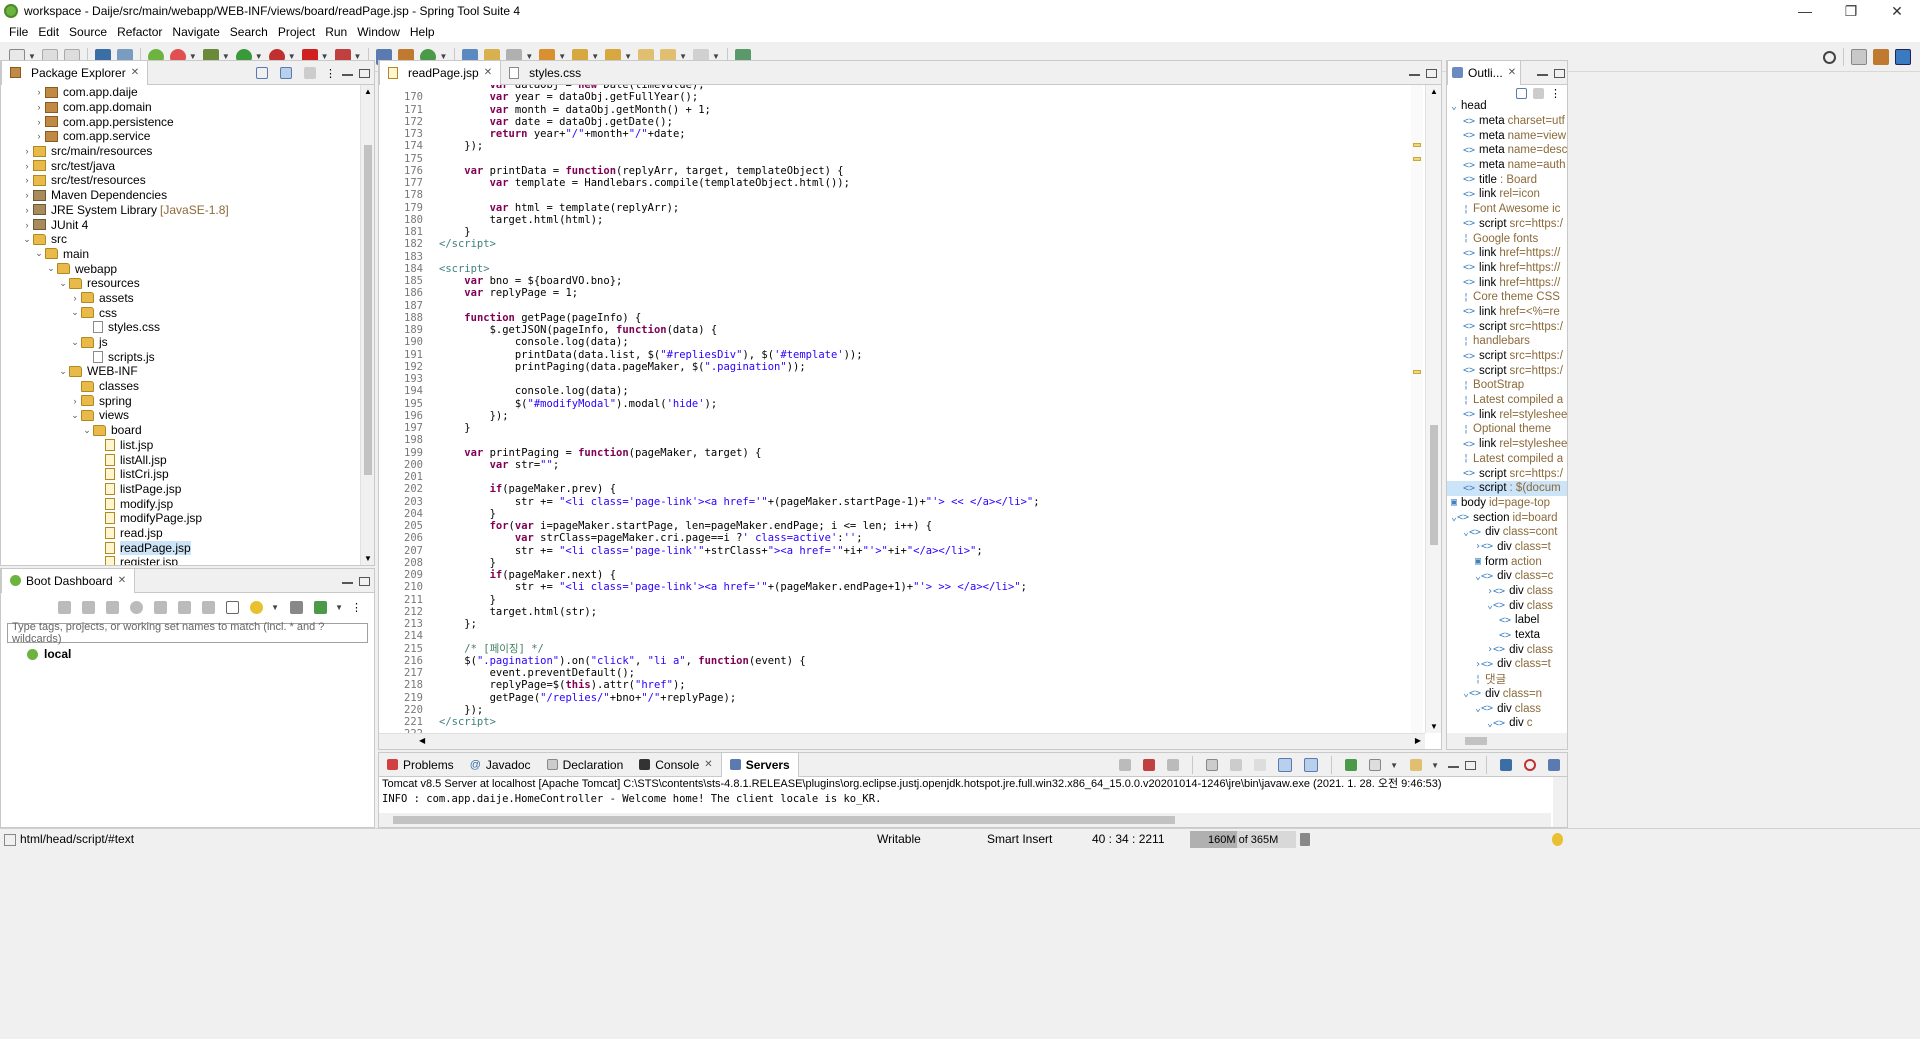 The image size is (1920, 1039). What do you see at coordinates (368, 558) in the screenshot?
I see `scroll-down-icon: ▼` at bounding box center [368, 558].